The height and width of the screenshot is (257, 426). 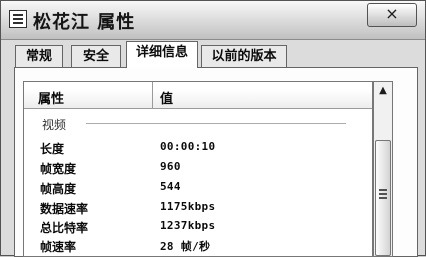 What do you see at coordinates (383, 91) in the screenshot?
I see `scroll-up-arrow-icon: ▲` at bounding box center [383, 91].